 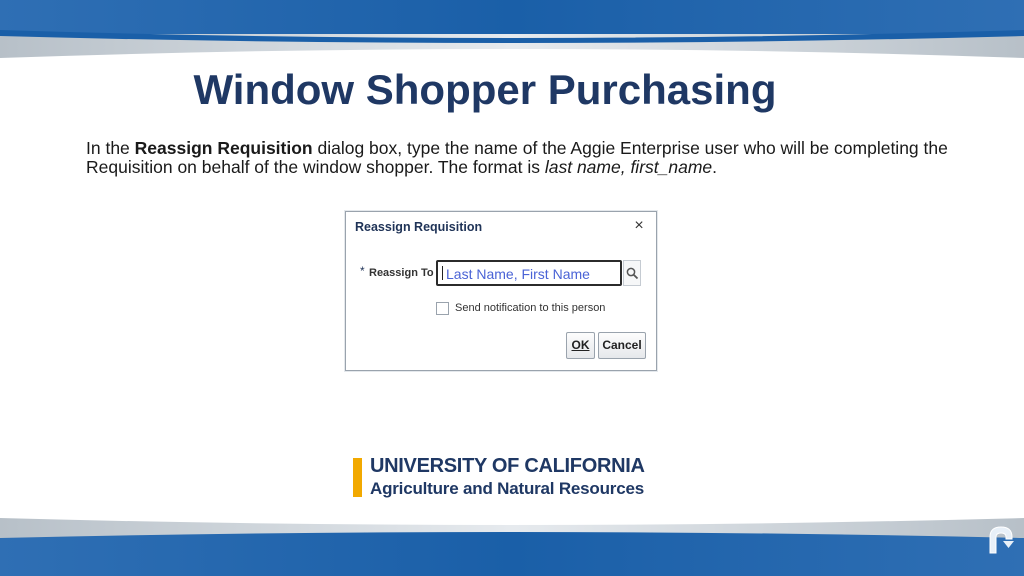 What do you see at coordinates (628, 167) in the screenshot?
I see `instructions-italic: last name, first_name` at bounding box center [628, 167].